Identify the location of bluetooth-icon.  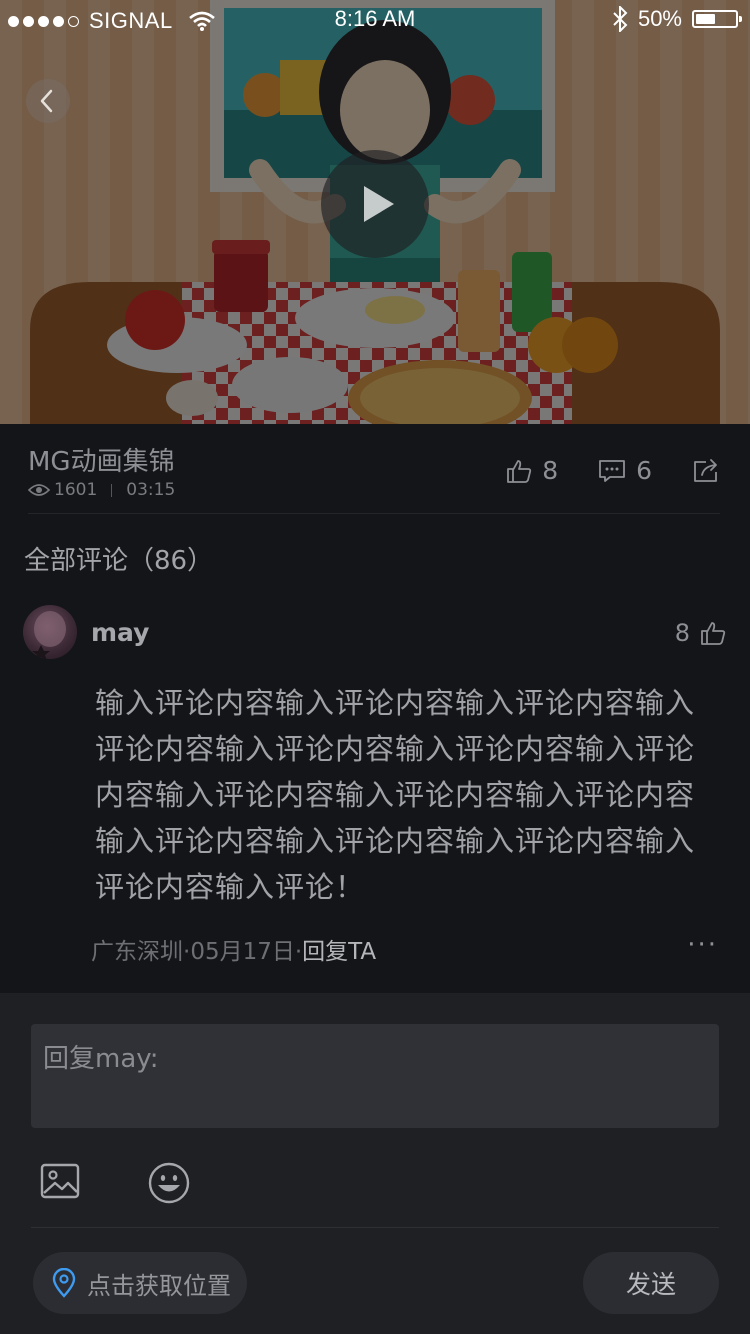
(620, 19).